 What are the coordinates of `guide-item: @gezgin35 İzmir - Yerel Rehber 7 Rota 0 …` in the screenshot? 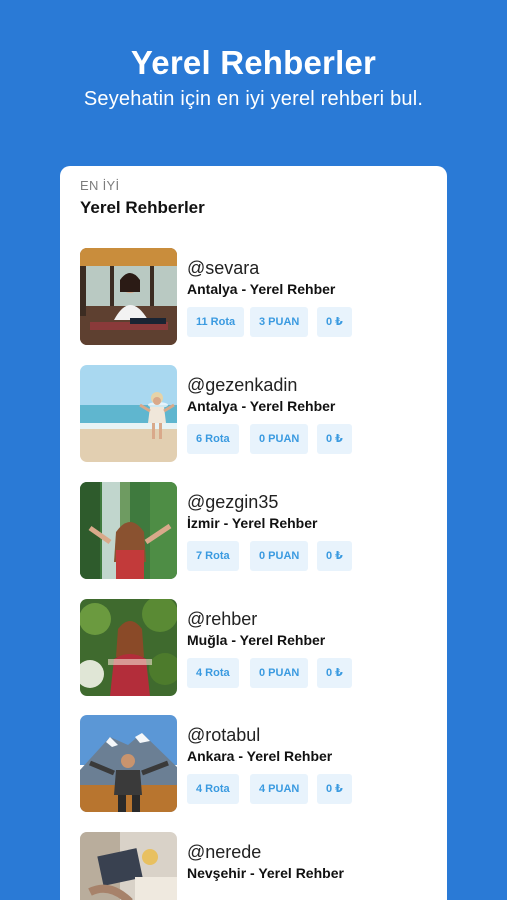 It's located at (255, 531).